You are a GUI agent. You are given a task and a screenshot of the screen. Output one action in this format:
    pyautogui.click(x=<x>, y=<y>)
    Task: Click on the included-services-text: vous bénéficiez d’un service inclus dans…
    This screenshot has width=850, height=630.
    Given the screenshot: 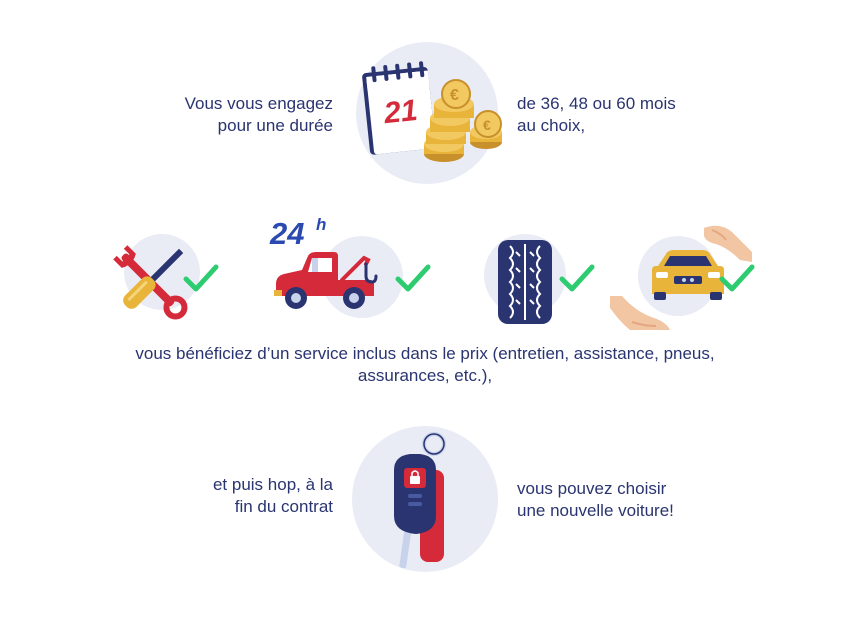 What is the action you would take?
    pyautogui.click(x=425, y=365)
    